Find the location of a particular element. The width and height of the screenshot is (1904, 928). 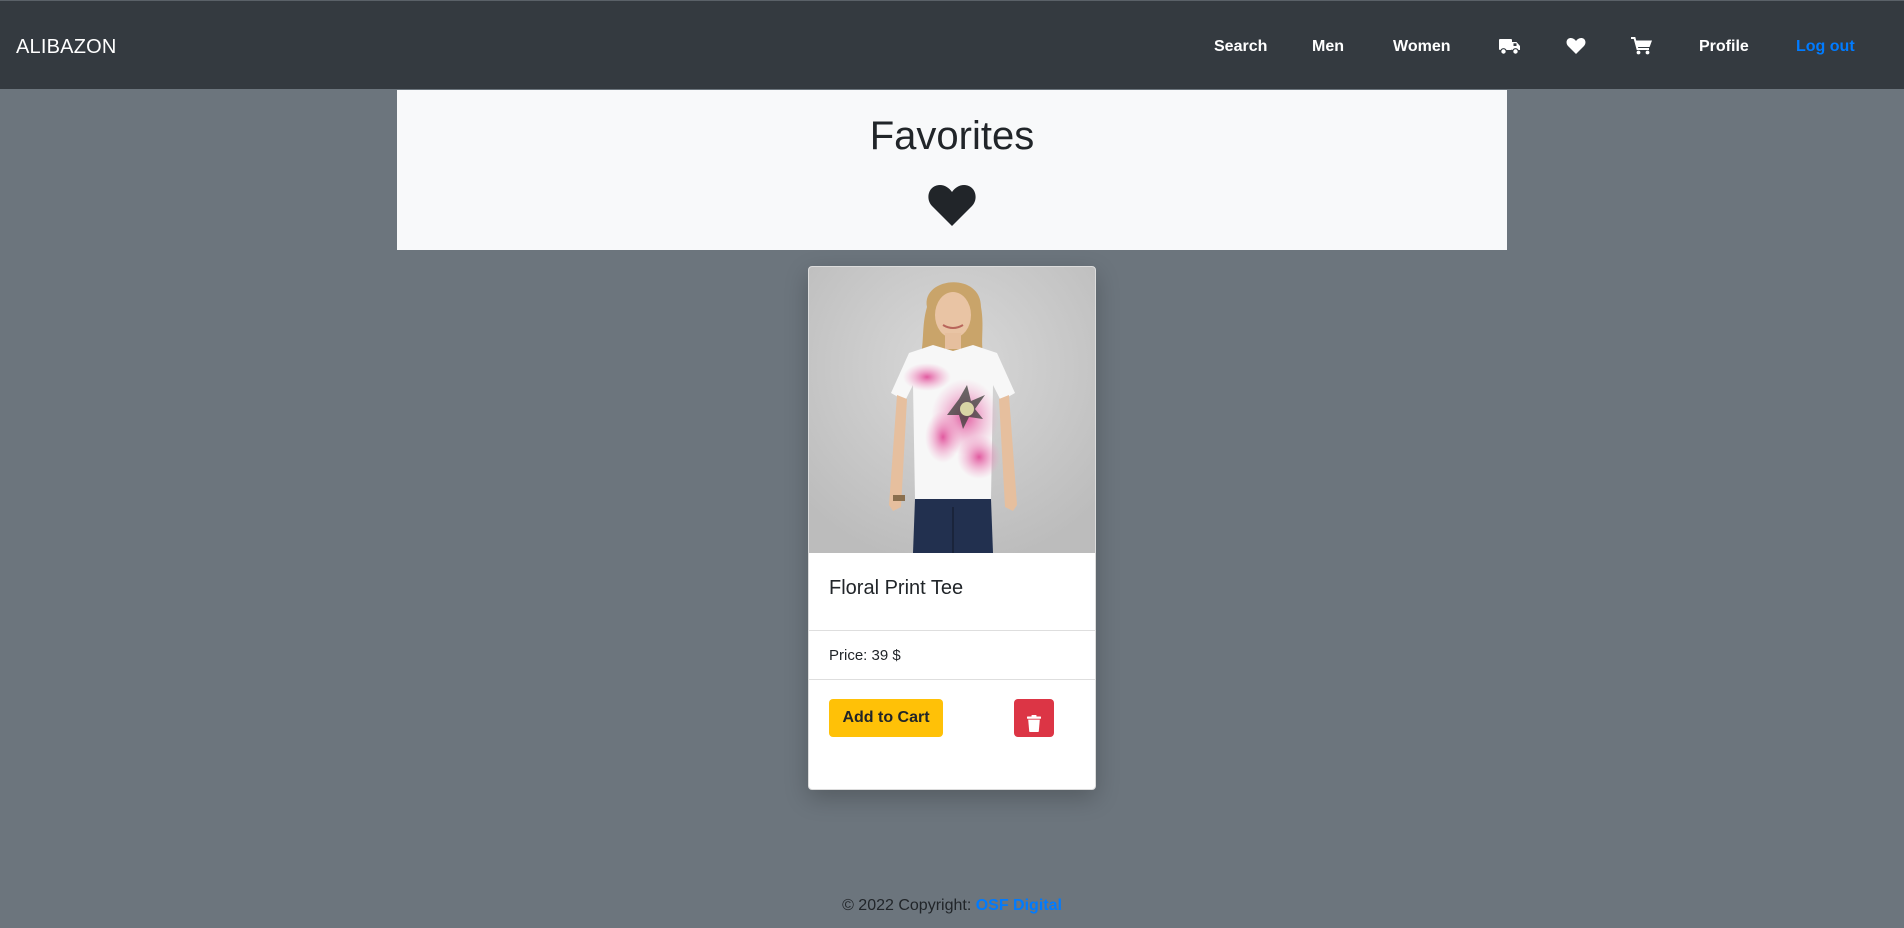

shopping-cart-link is located at coordinates (1642, 47).